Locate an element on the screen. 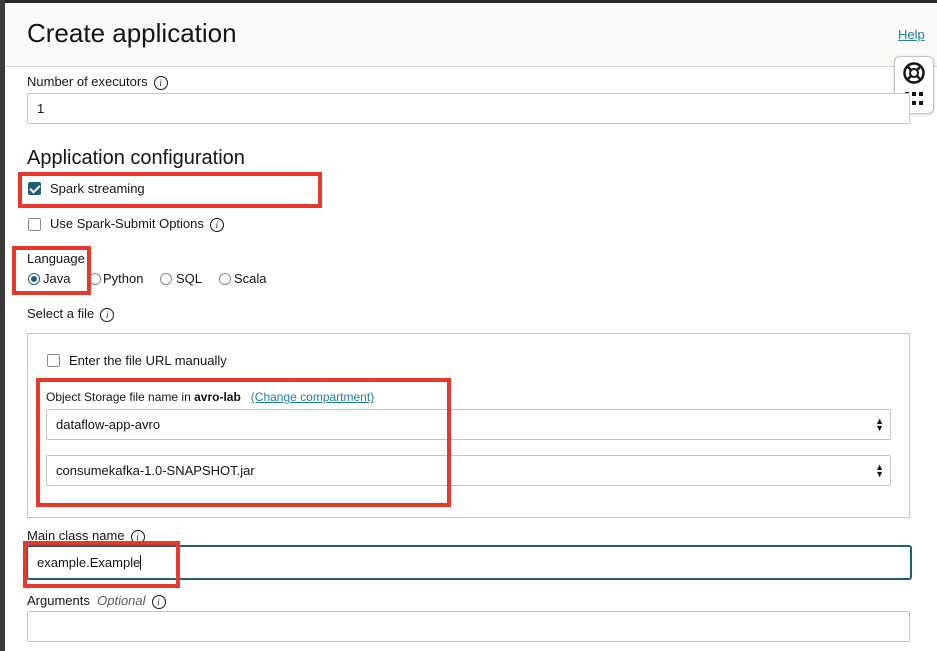 Image resolution: width=937 pixels, height=651 pixels. select-file-label: Select a file i is located at coordinates (71, 314).